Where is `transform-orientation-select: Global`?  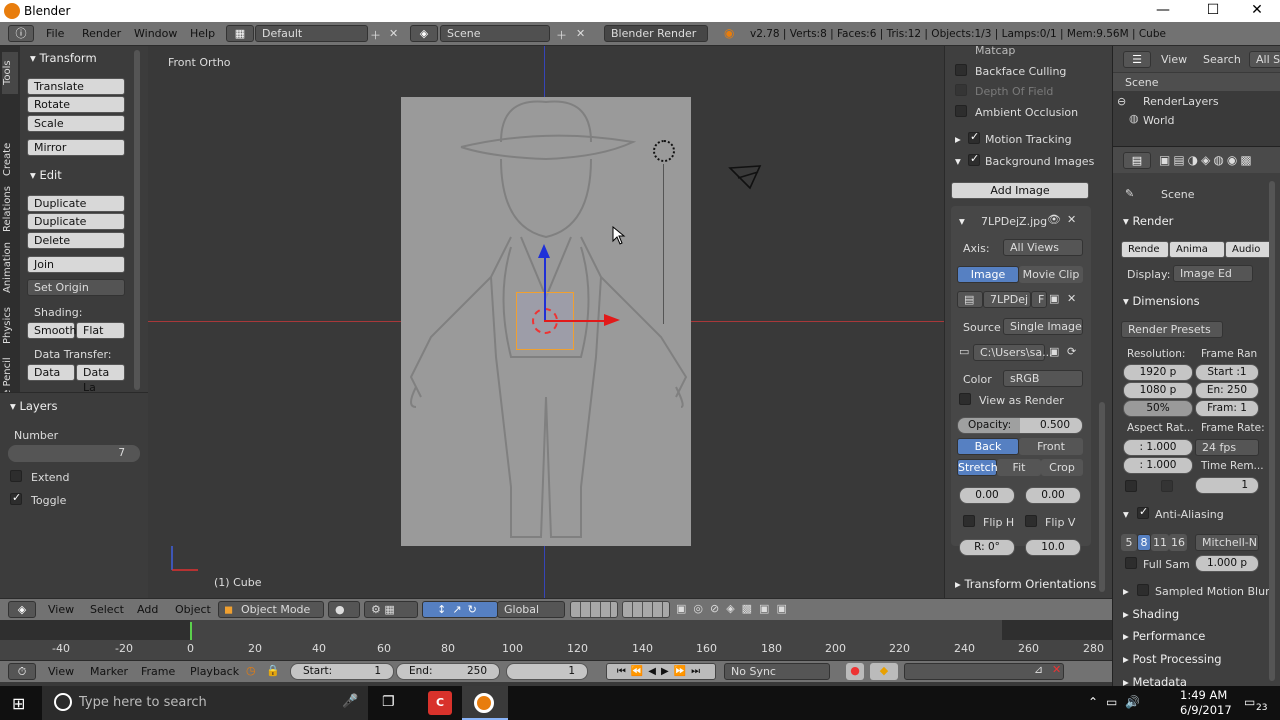 transform-orientation-select: Global is located at coordinates (531, 609).